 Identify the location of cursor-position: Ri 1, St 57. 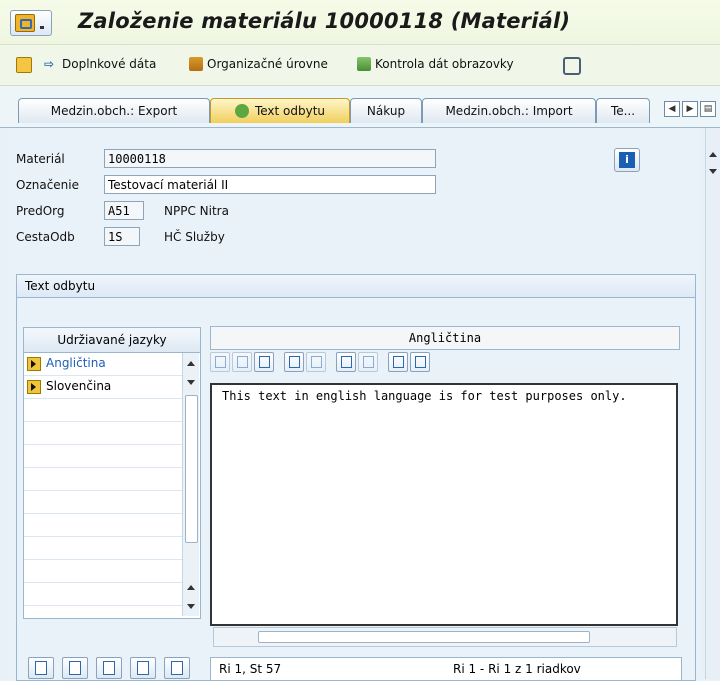
(250, 669).